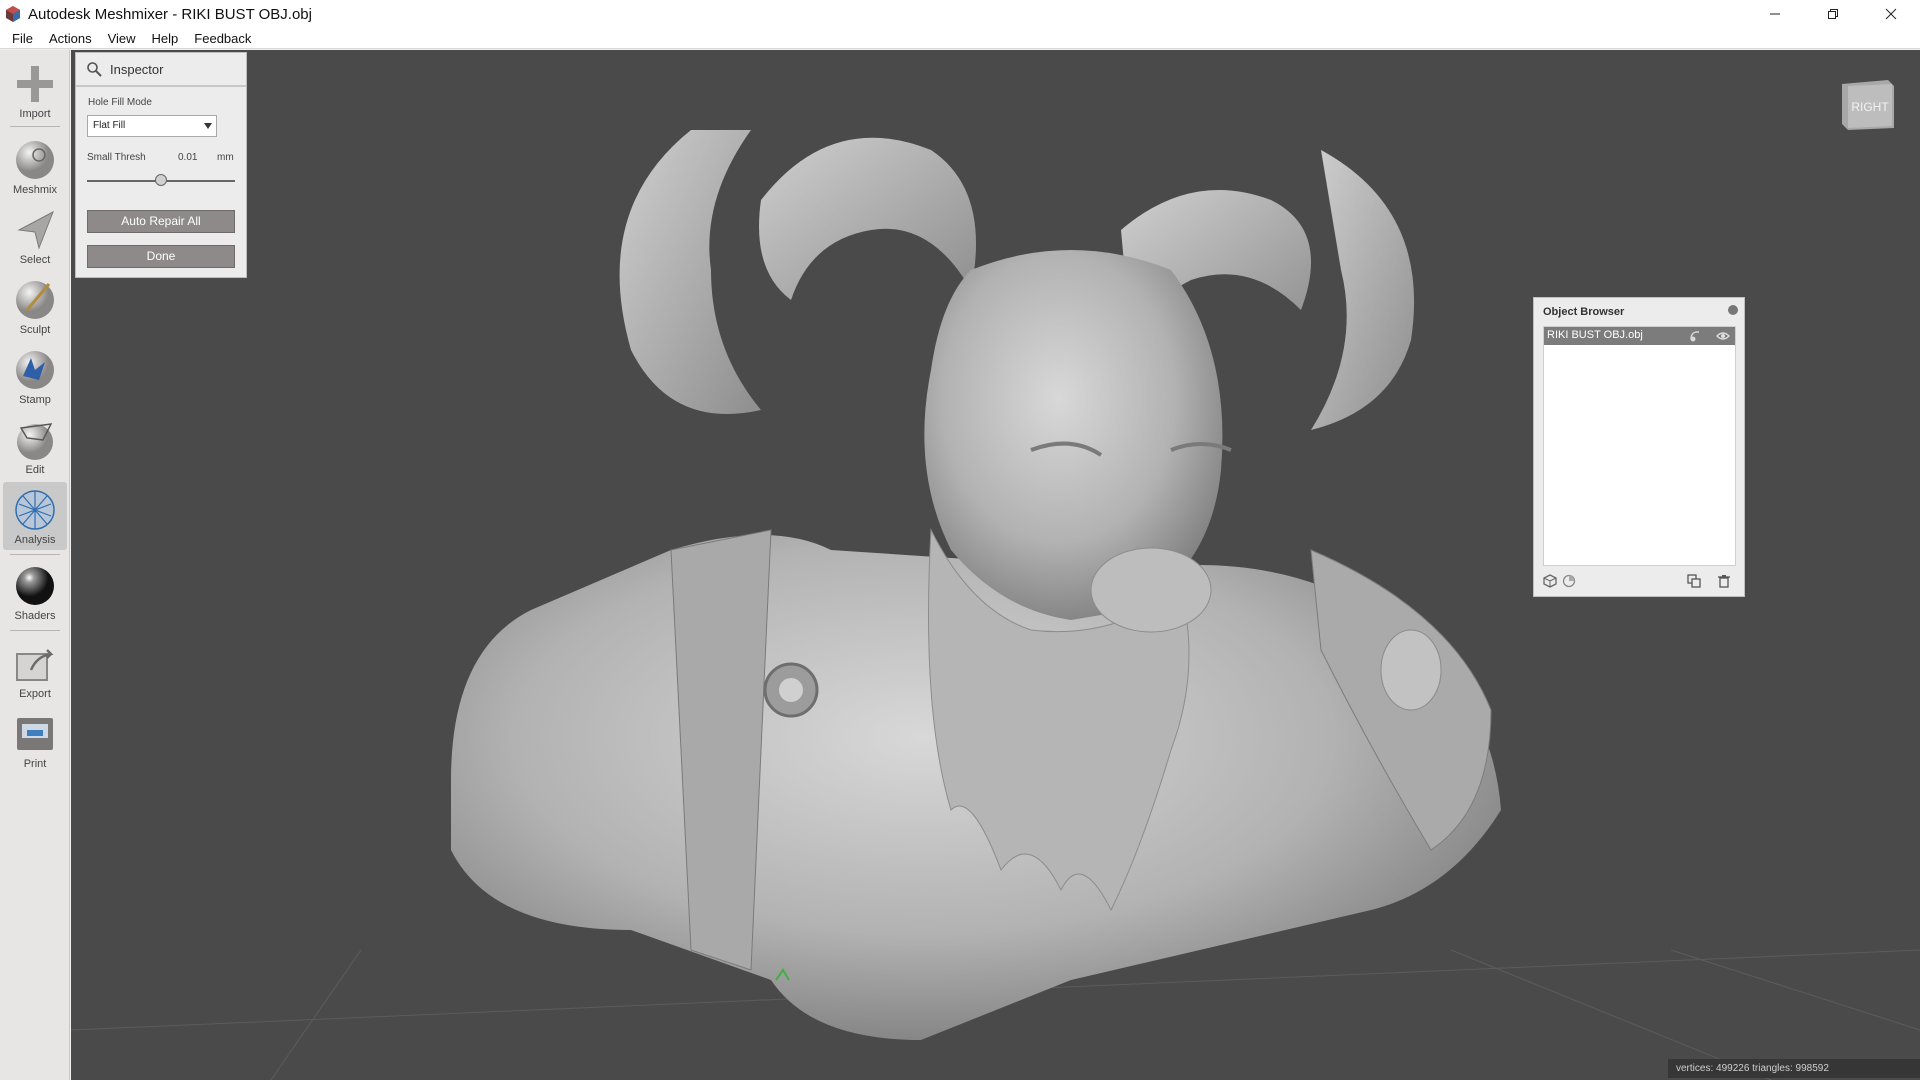  I want to click on hole-fill-mode-select: Flat Fill, so click(152, 126).